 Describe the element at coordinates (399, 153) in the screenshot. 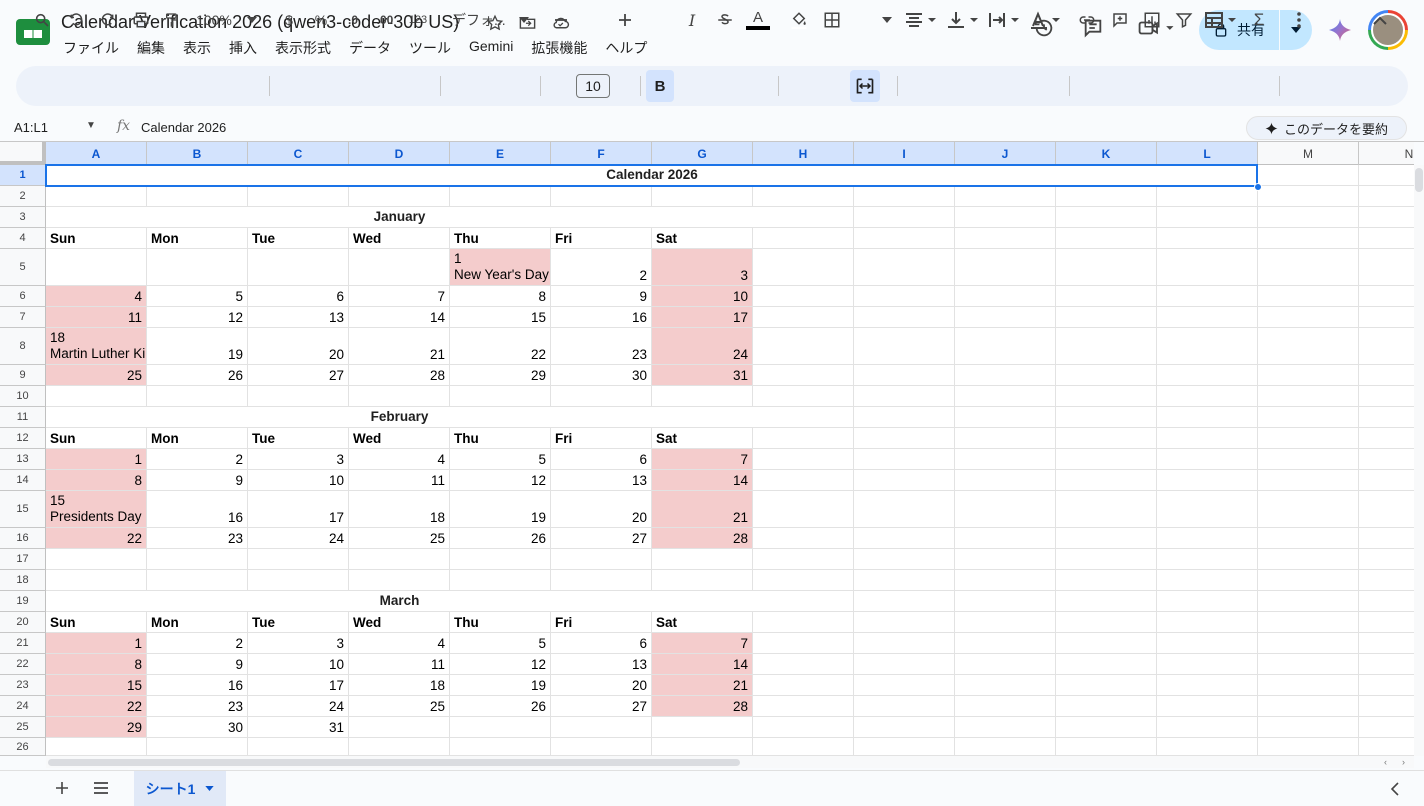

I see `column-header-d: D` at that location.